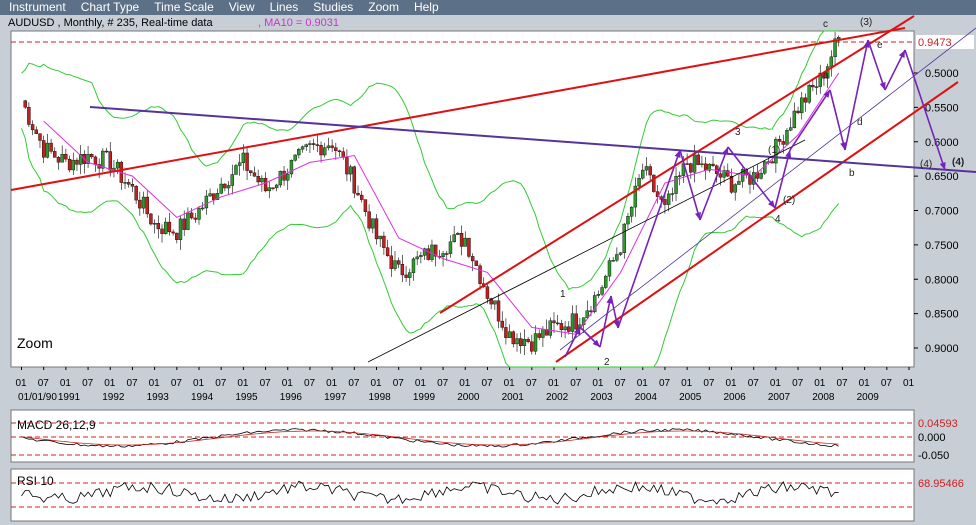 This screenshot has height=525, width=976. Describe the element at coordinates (942, 108) in the screenshot. I see `y-tick-label: 0.5500` at that location.